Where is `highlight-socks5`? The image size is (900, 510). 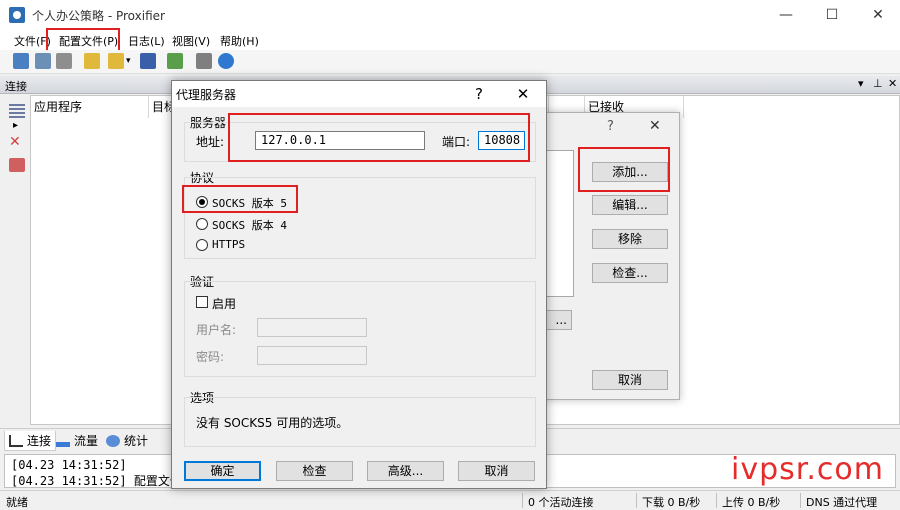 highlight-socks5 is located at coordinates (240, 199).